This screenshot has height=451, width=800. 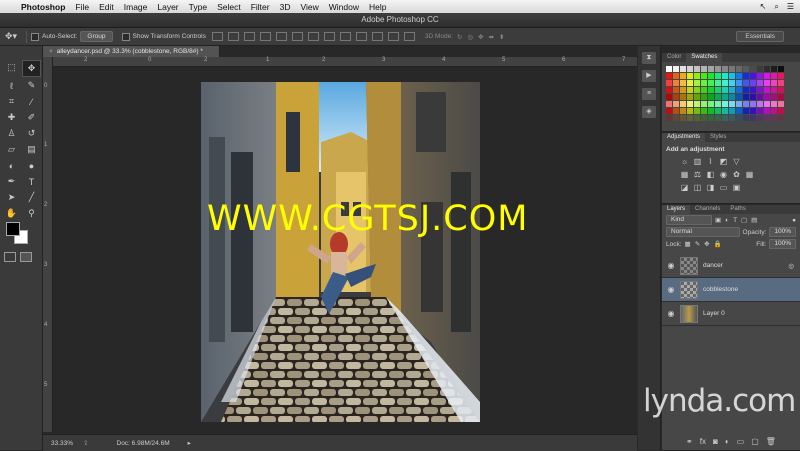 What do you see at coordinates (377, 36) in the screenshot?
I see `distribute-hcenter-icon` at bounding box center [377, 36].